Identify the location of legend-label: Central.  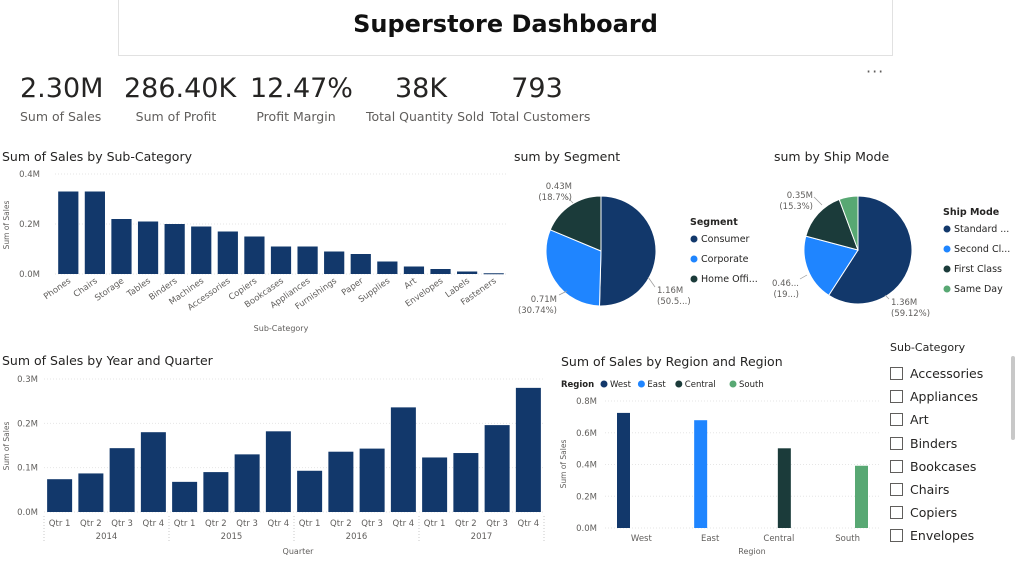
(700, 385).